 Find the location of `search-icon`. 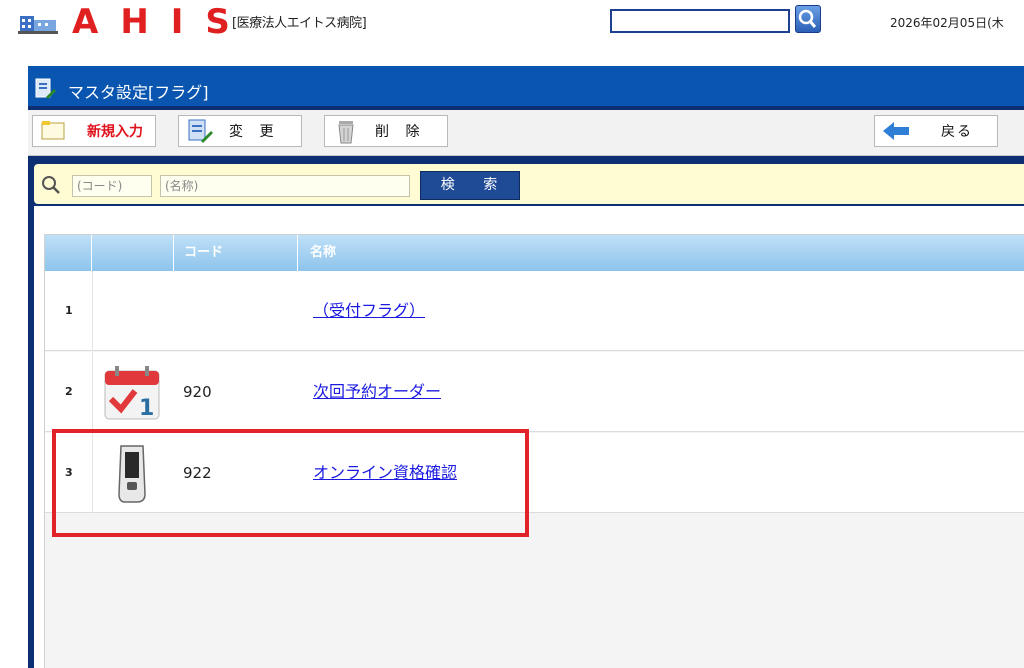

search-icon is located at coordinates (807, 18).